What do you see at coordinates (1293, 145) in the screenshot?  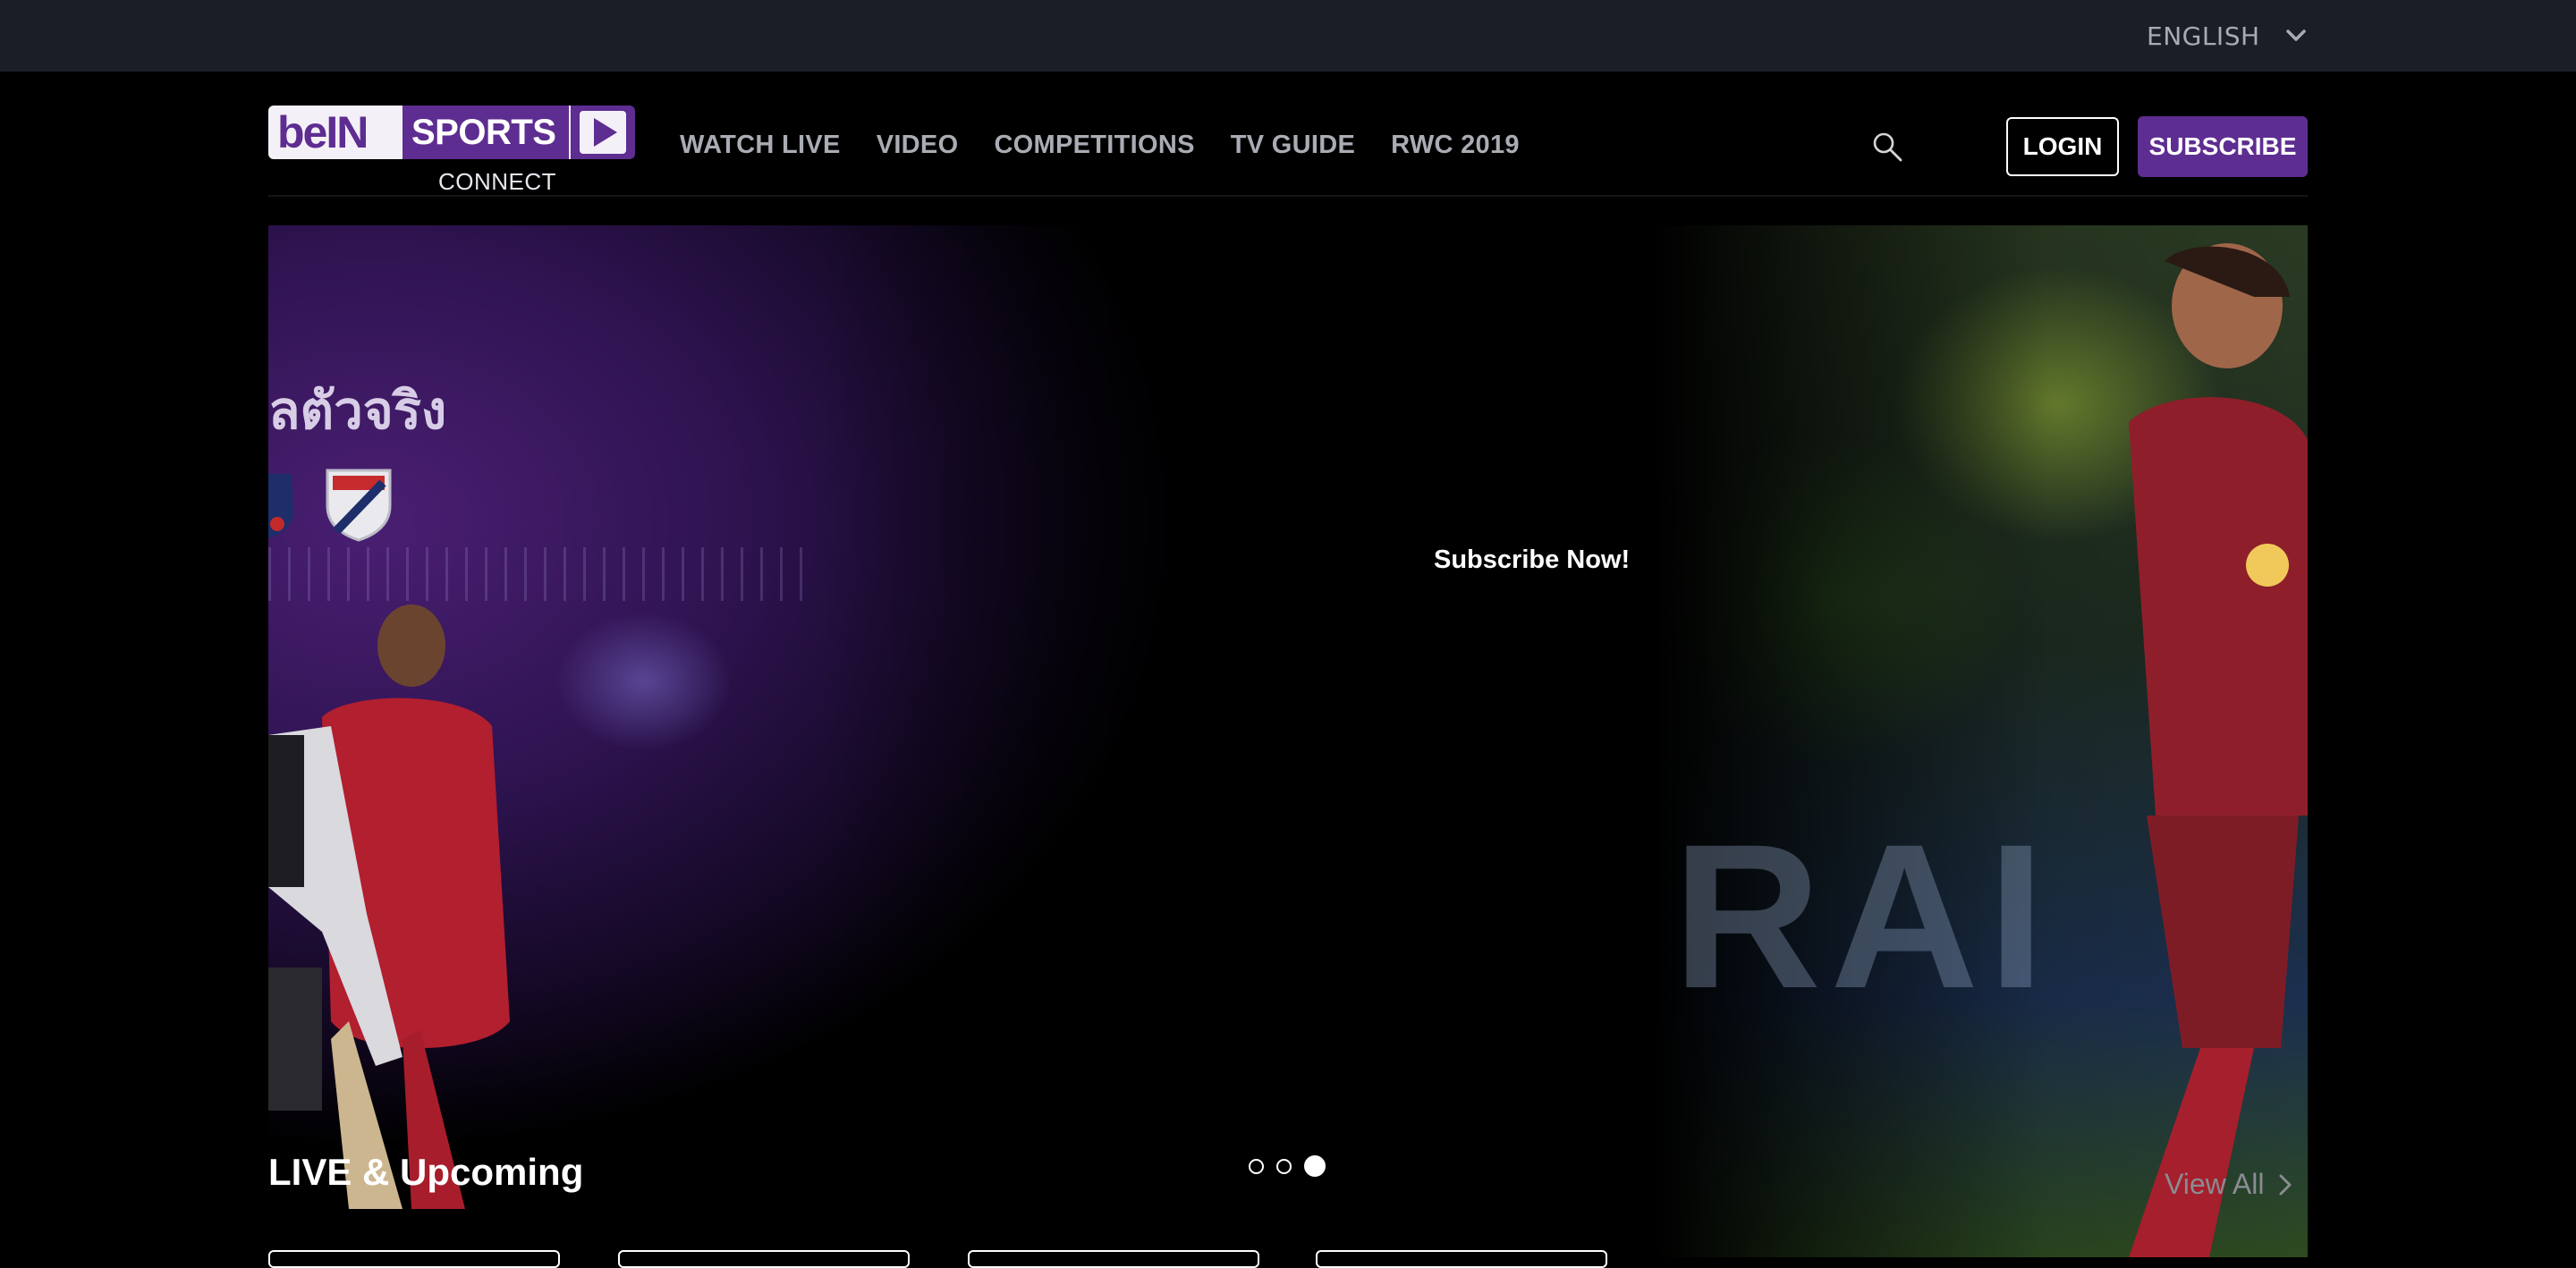 I see `nav-item-tv-guide: TV GUIDE` at bounding box center [1293, 145].